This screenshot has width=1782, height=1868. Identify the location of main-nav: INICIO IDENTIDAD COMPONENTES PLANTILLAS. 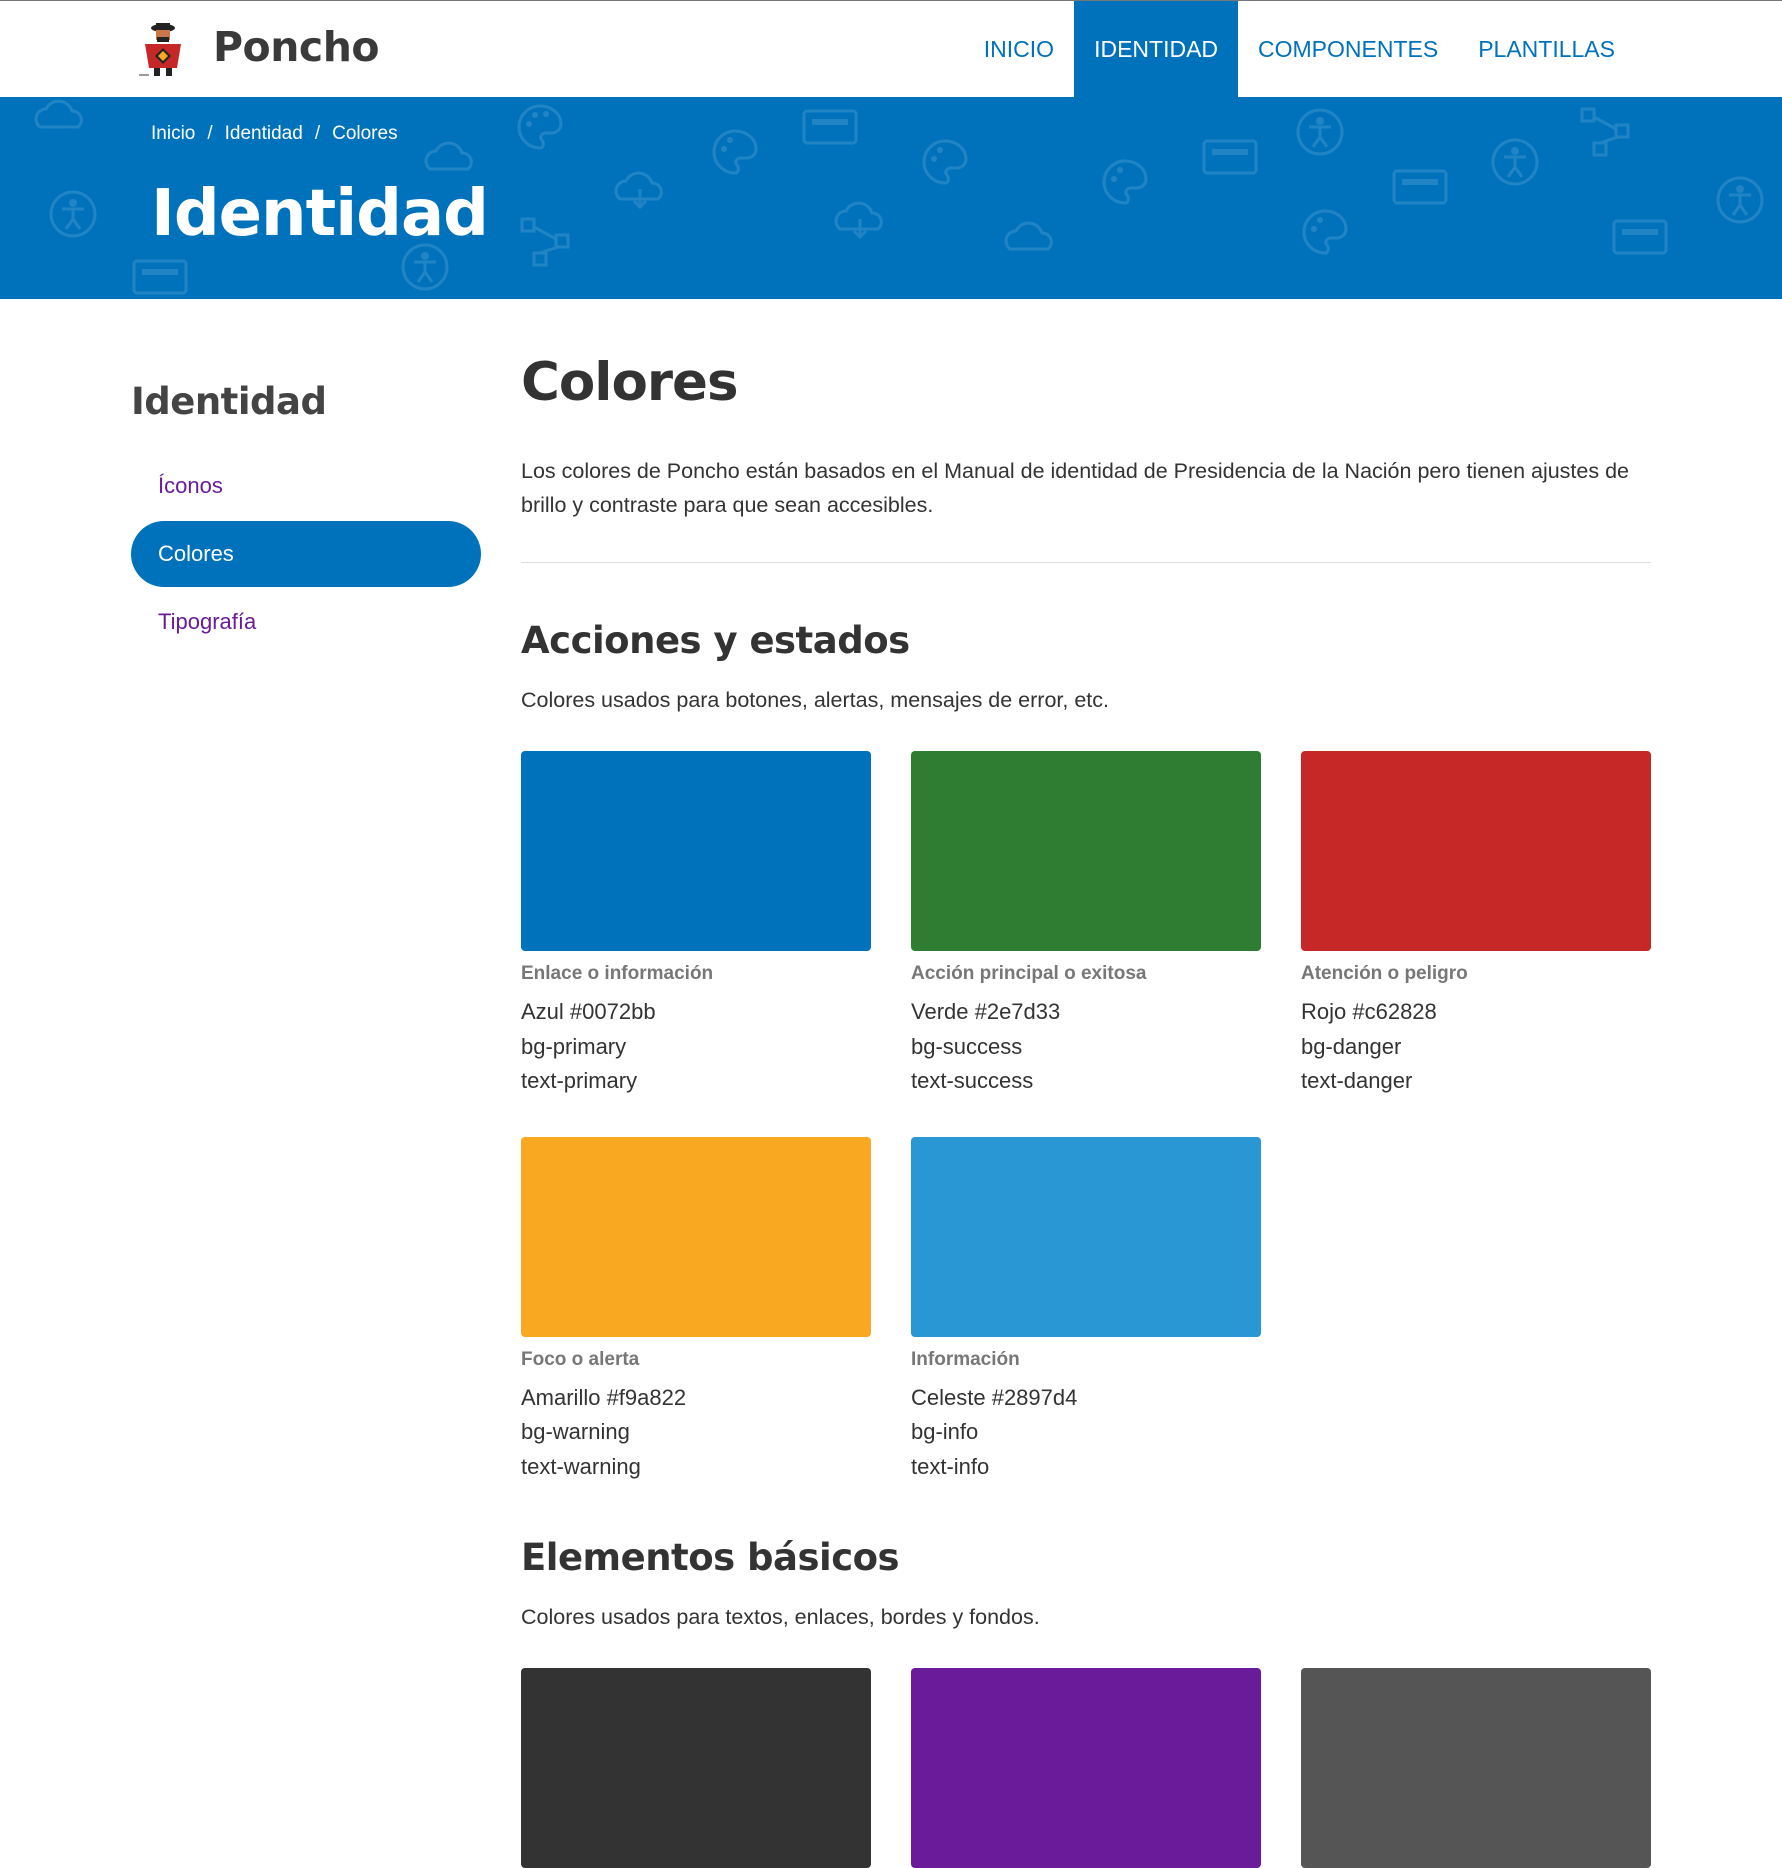
(1299, 49).